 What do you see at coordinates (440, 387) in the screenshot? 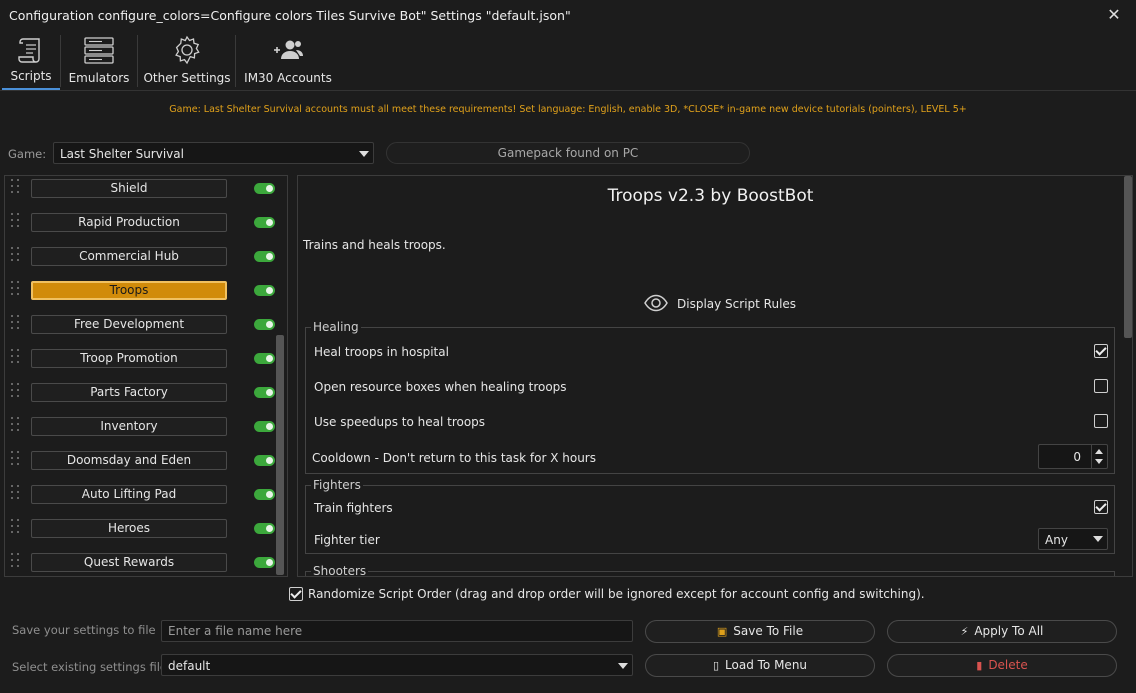
I see `option-label: Open resource boxes when healing troops` at bounding box center [440, 387].